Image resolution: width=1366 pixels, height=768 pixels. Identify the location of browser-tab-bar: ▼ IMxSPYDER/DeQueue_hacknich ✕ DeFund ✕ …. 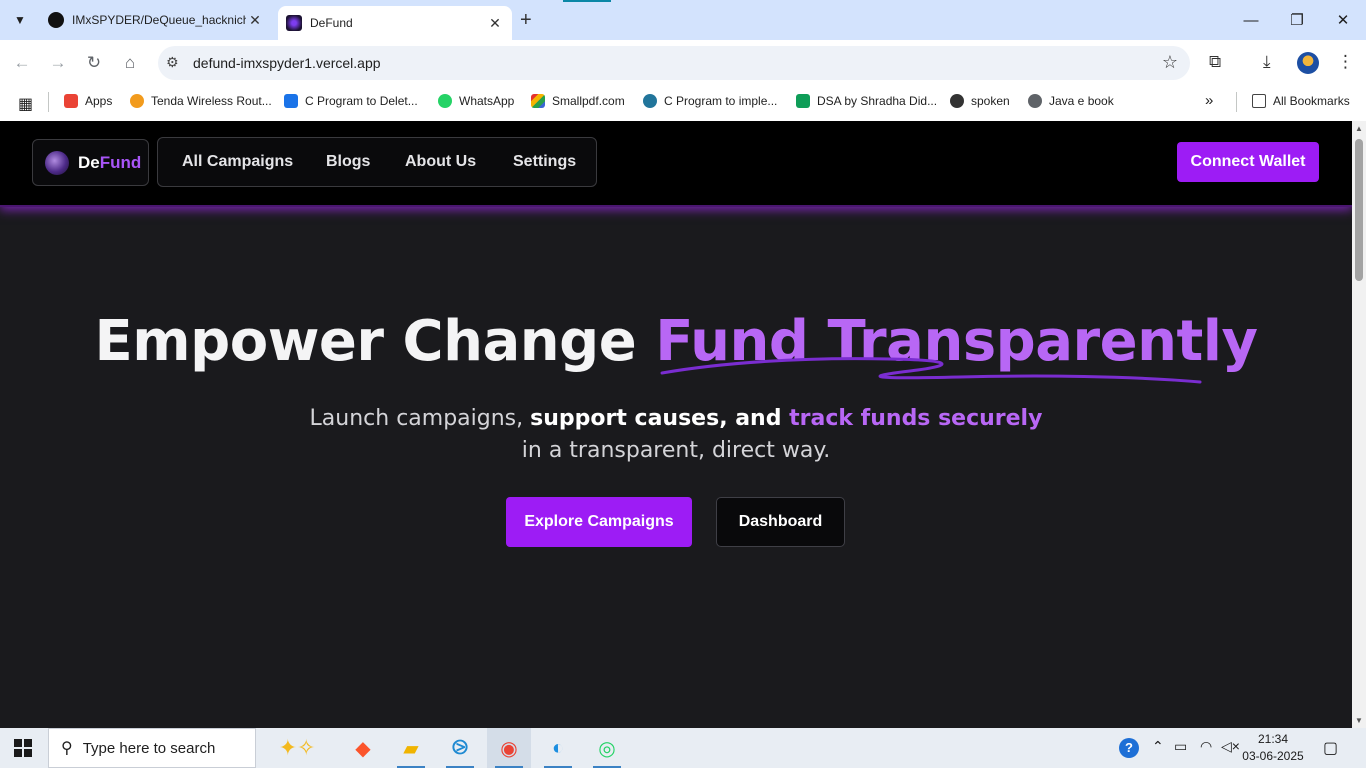
(683, 20).